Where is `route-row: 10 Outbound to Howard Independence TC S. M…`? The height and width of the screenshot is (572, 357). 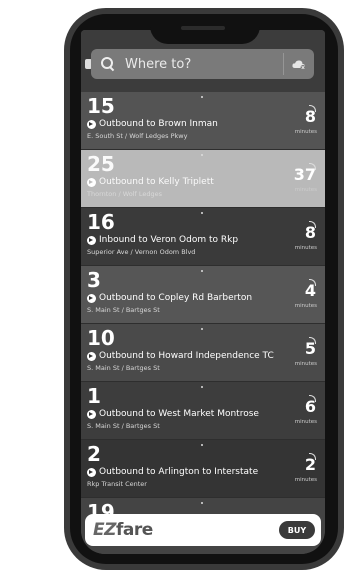
route-row: 10 Outbound to Howard Independence TC S. M… is located at coordinates (203, 353).